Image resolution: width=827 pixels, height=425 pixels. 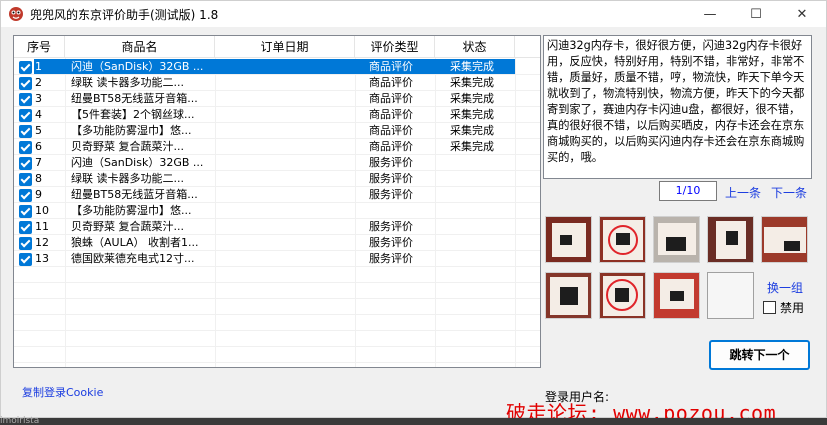 I want to click on jump-next-button: 跳转下一个, so click(x=759, y=355).